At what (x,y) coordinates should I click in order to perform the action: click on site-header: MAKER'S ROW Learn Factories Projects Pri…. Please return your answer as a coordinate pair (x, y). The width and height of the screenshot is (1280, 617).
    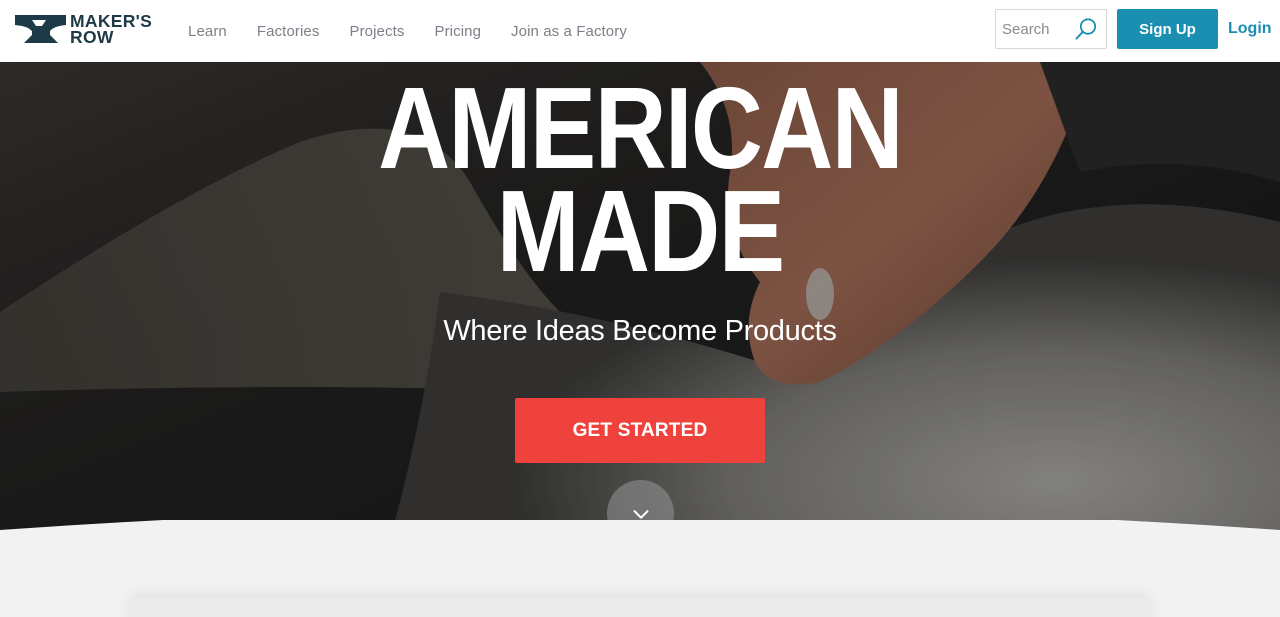
    Looking at the image, I should click on (640, 31).